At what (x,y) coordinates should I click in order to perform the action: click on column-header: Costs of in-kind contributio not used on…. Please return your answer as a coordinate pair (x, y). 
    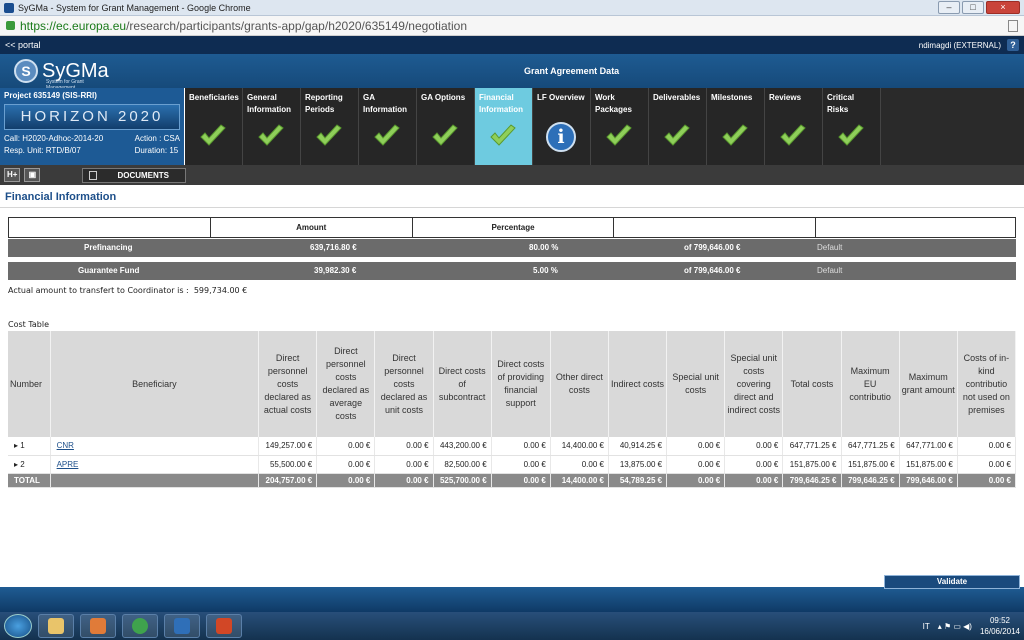
    Looking at the image, I should click on (987, 384).